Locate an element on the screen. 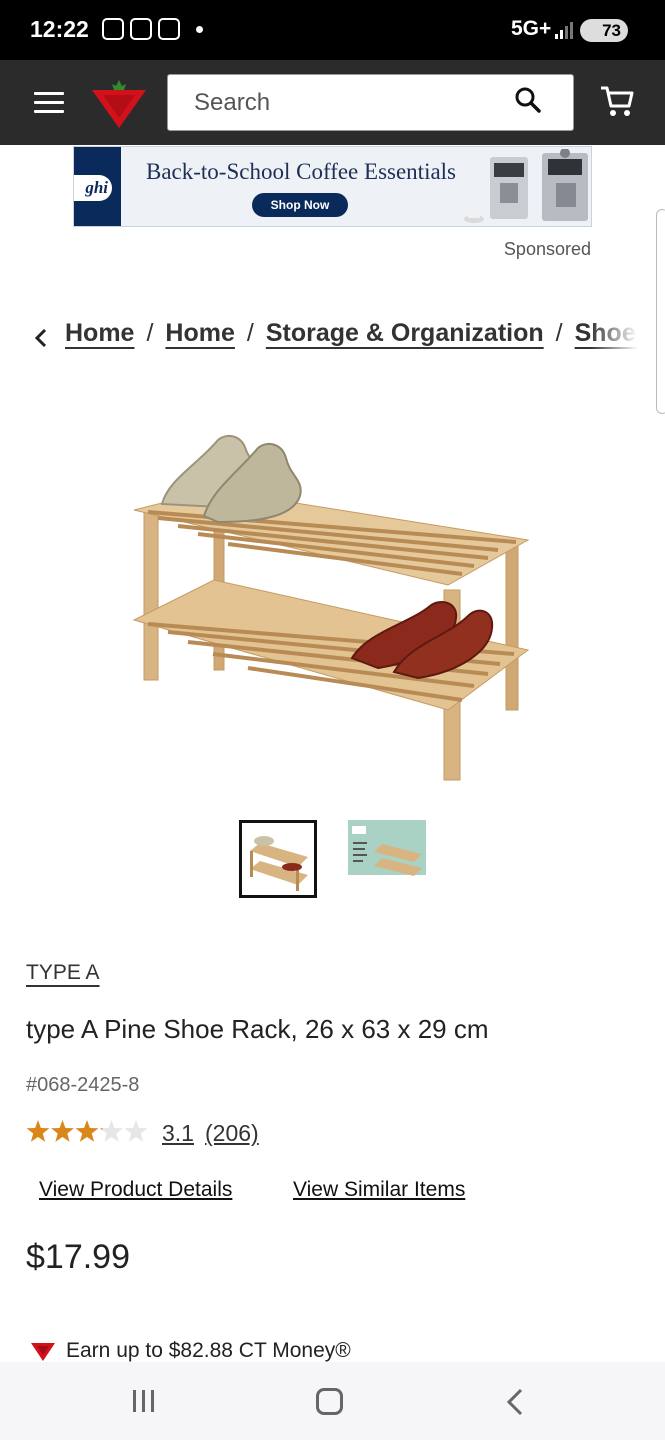  site-header is located at coordinates (332, 102).